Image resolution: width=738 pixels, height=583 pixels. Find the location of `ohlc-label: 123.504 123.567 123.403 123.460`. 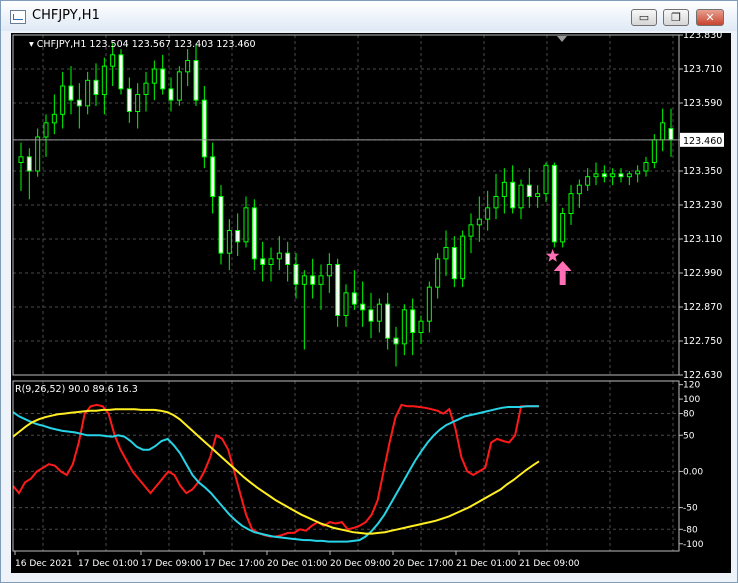

ohlc-label: 123.504 123.567 123.403 123.460 is located at coordinates (172, 44).